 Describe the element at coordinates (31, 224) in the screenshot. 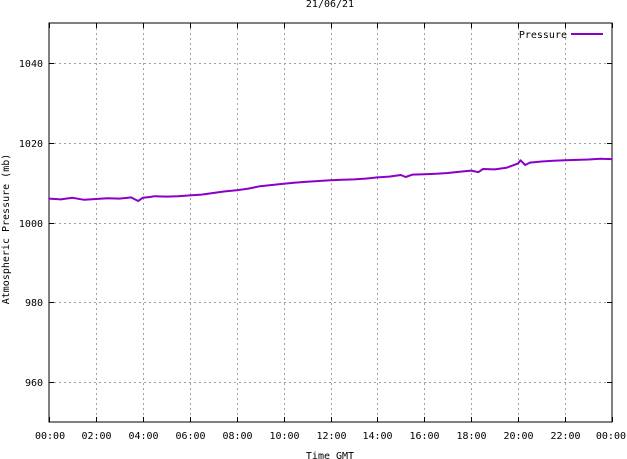

I see `y-tick-label: 1000` at that location.